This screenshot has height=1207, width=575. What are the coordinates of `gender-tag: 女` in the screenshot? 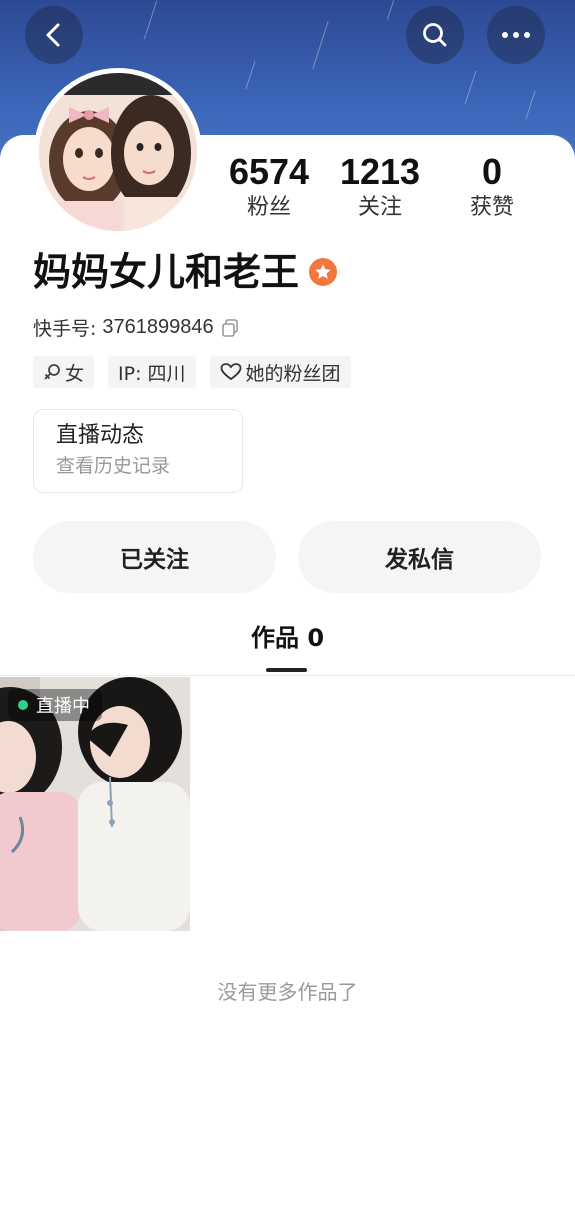 It's located at (64, 372).